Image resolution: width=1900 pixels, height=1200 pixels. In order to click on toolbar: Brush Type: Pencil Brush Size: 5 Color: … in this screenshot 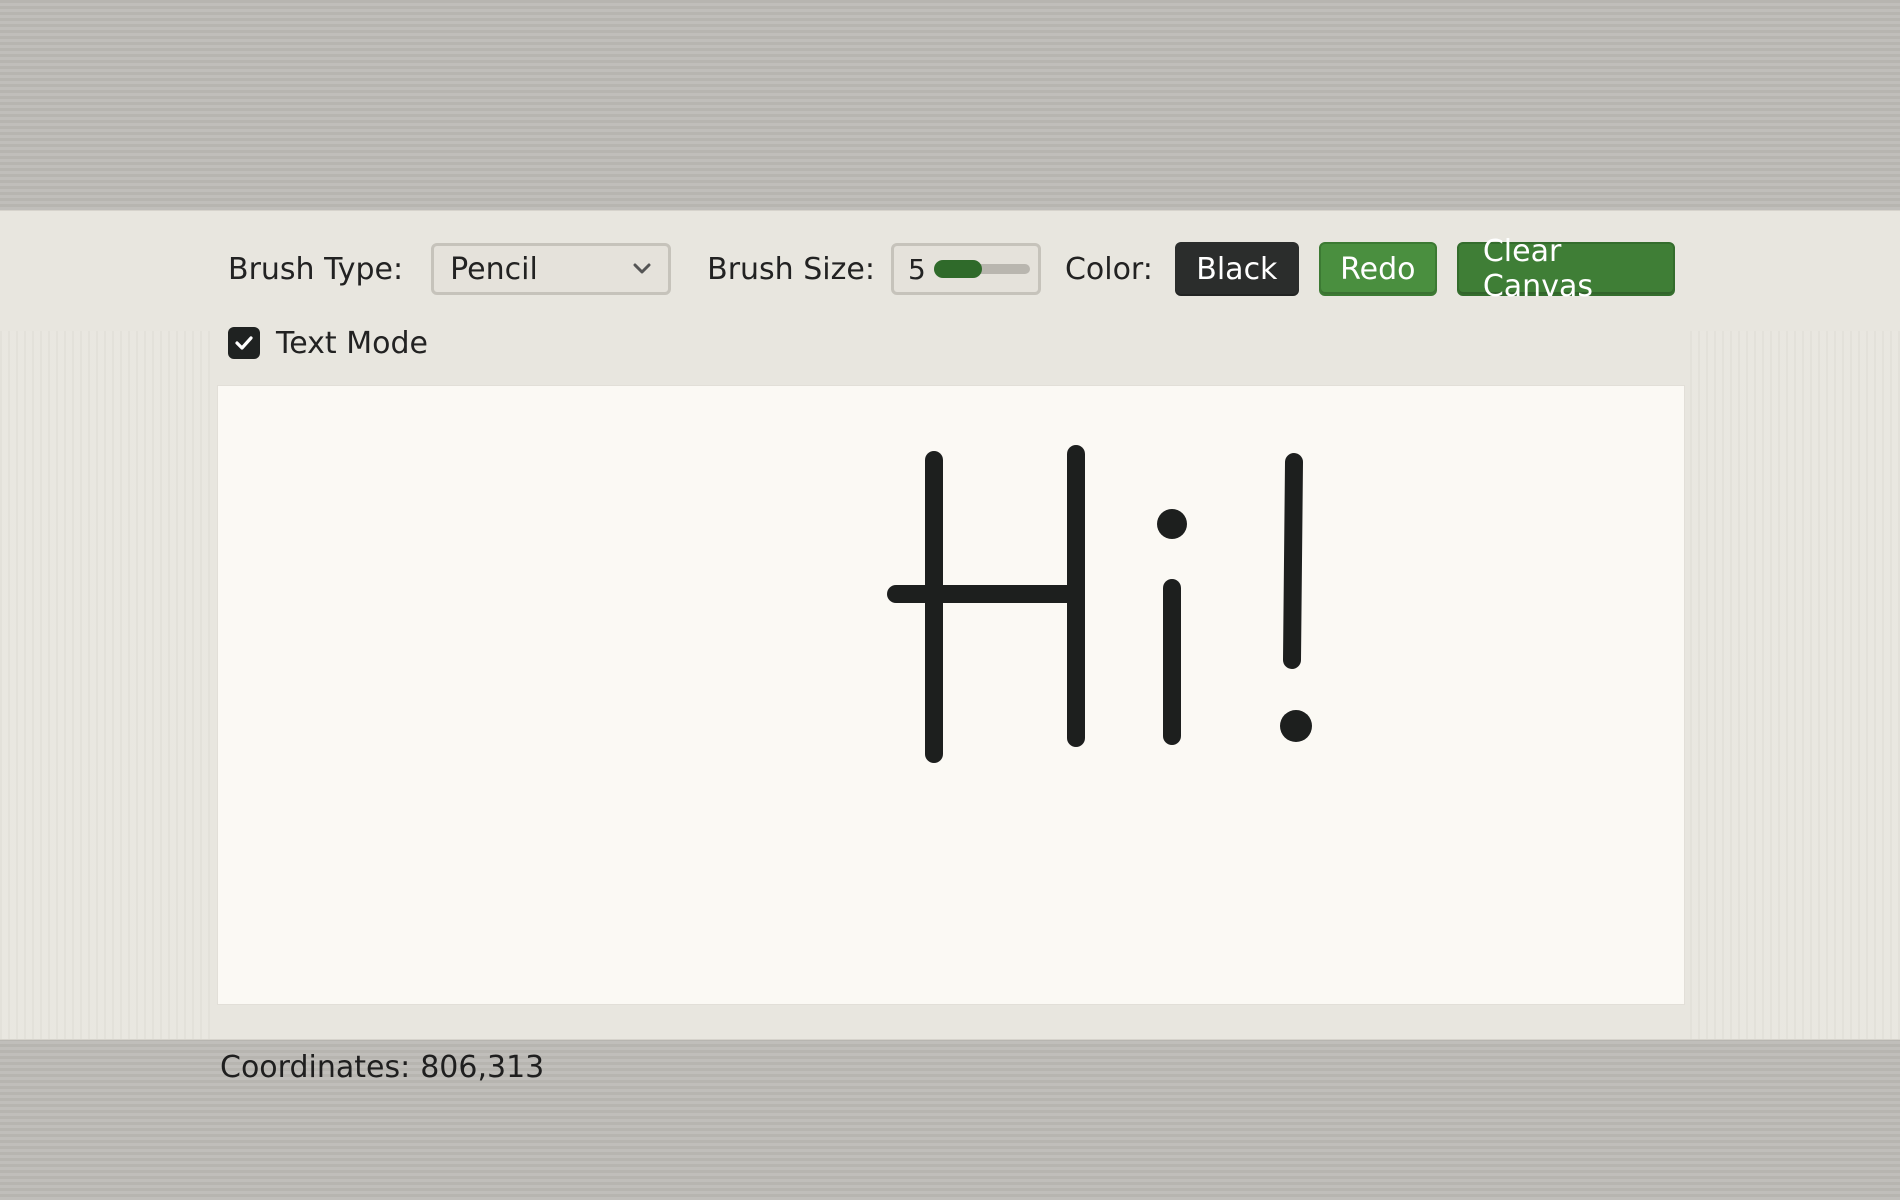, I will do `click(951, 269)`.